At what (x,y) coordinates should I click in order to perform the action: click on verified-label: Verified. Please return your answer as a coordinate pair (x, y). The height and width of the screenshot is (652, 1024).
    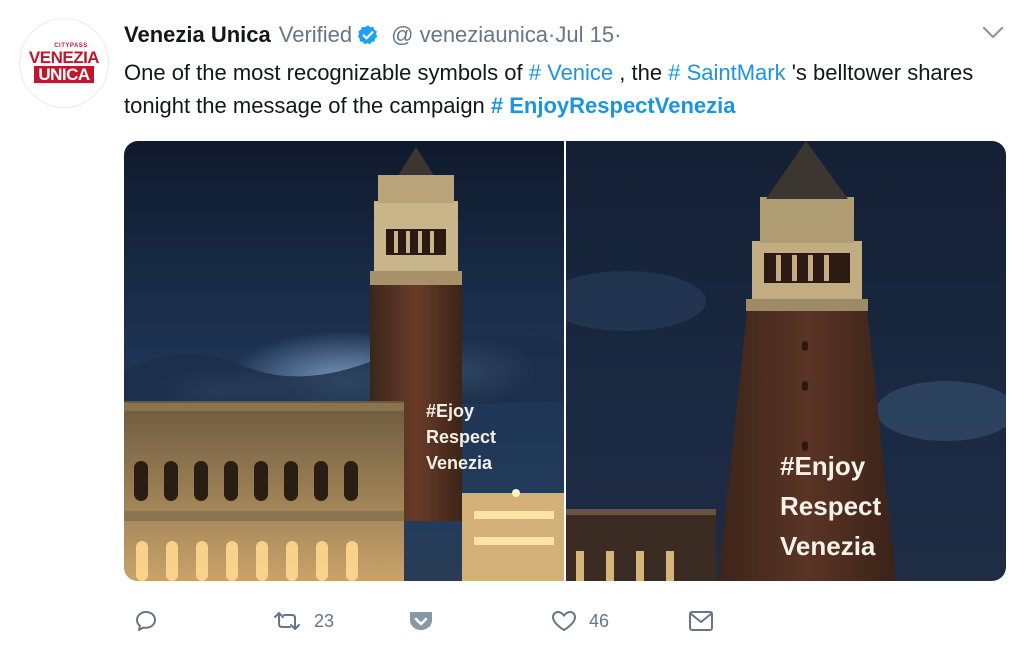
    Looking at the image, I should click on (315, 34).